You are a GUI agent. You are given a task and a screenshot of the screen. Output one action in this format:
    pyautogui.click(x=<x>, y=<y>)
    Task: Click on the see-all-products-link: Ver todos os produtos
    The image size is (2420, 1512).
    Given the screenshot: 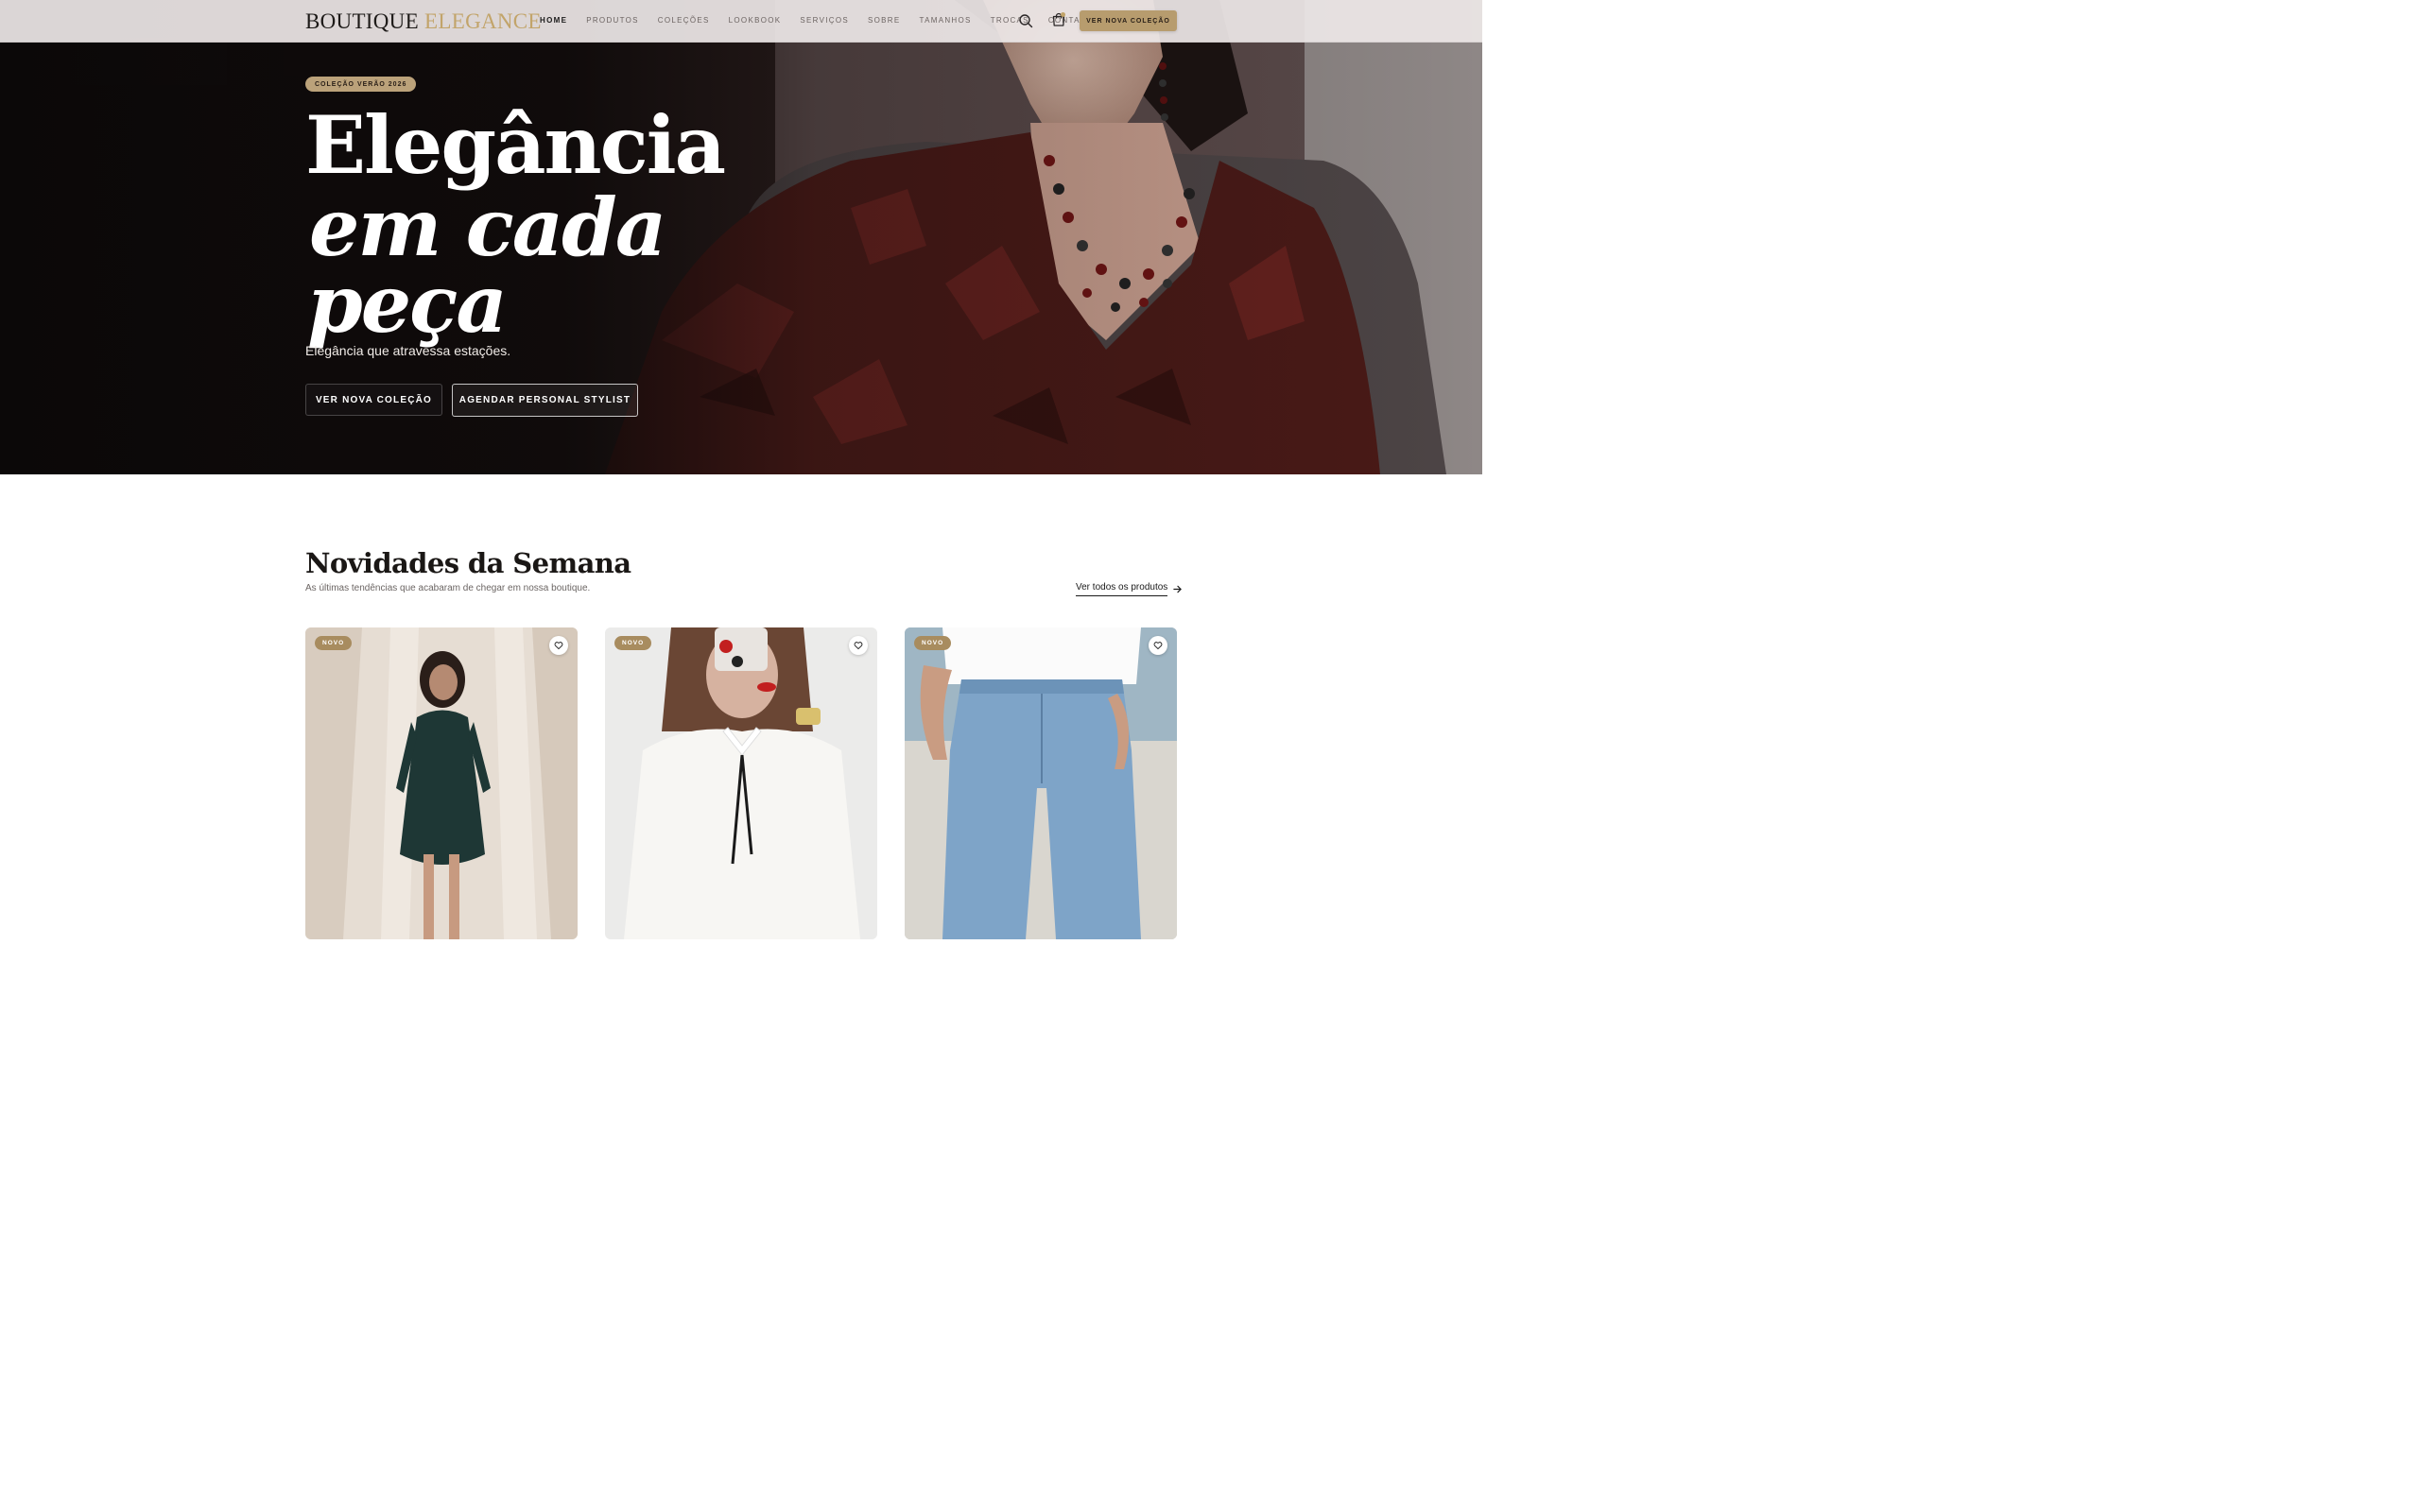 What is the action you would take?
    pyautogui.click(x=1129, y=588)
    